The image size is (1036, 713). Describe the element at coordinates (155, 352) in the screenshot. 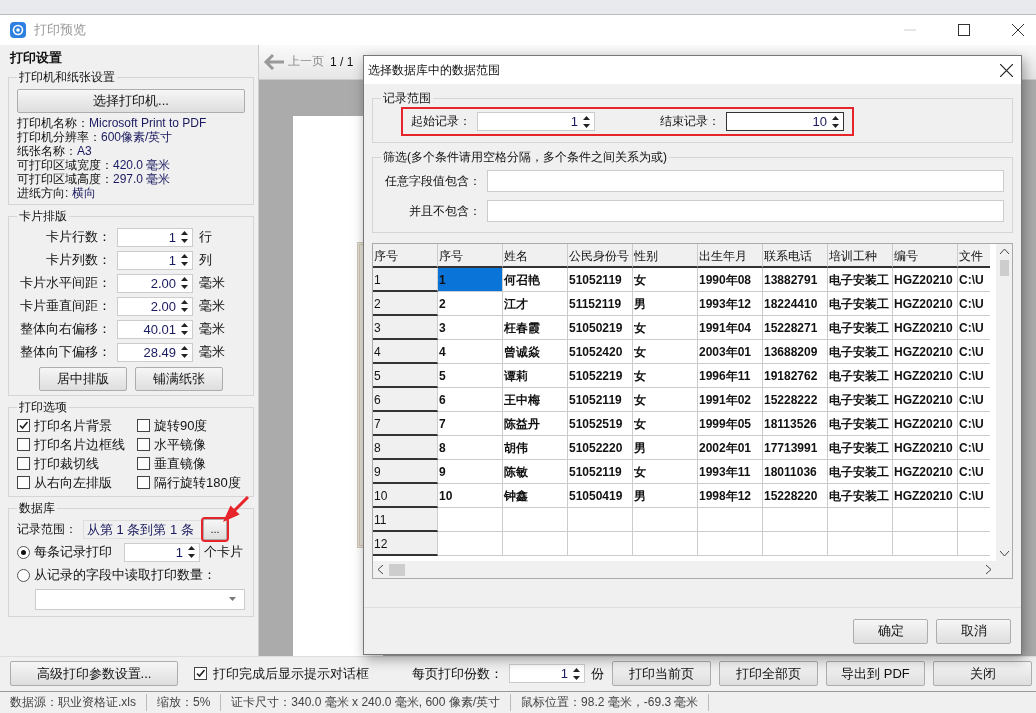

I see `spin-field: 28.49` at that location.